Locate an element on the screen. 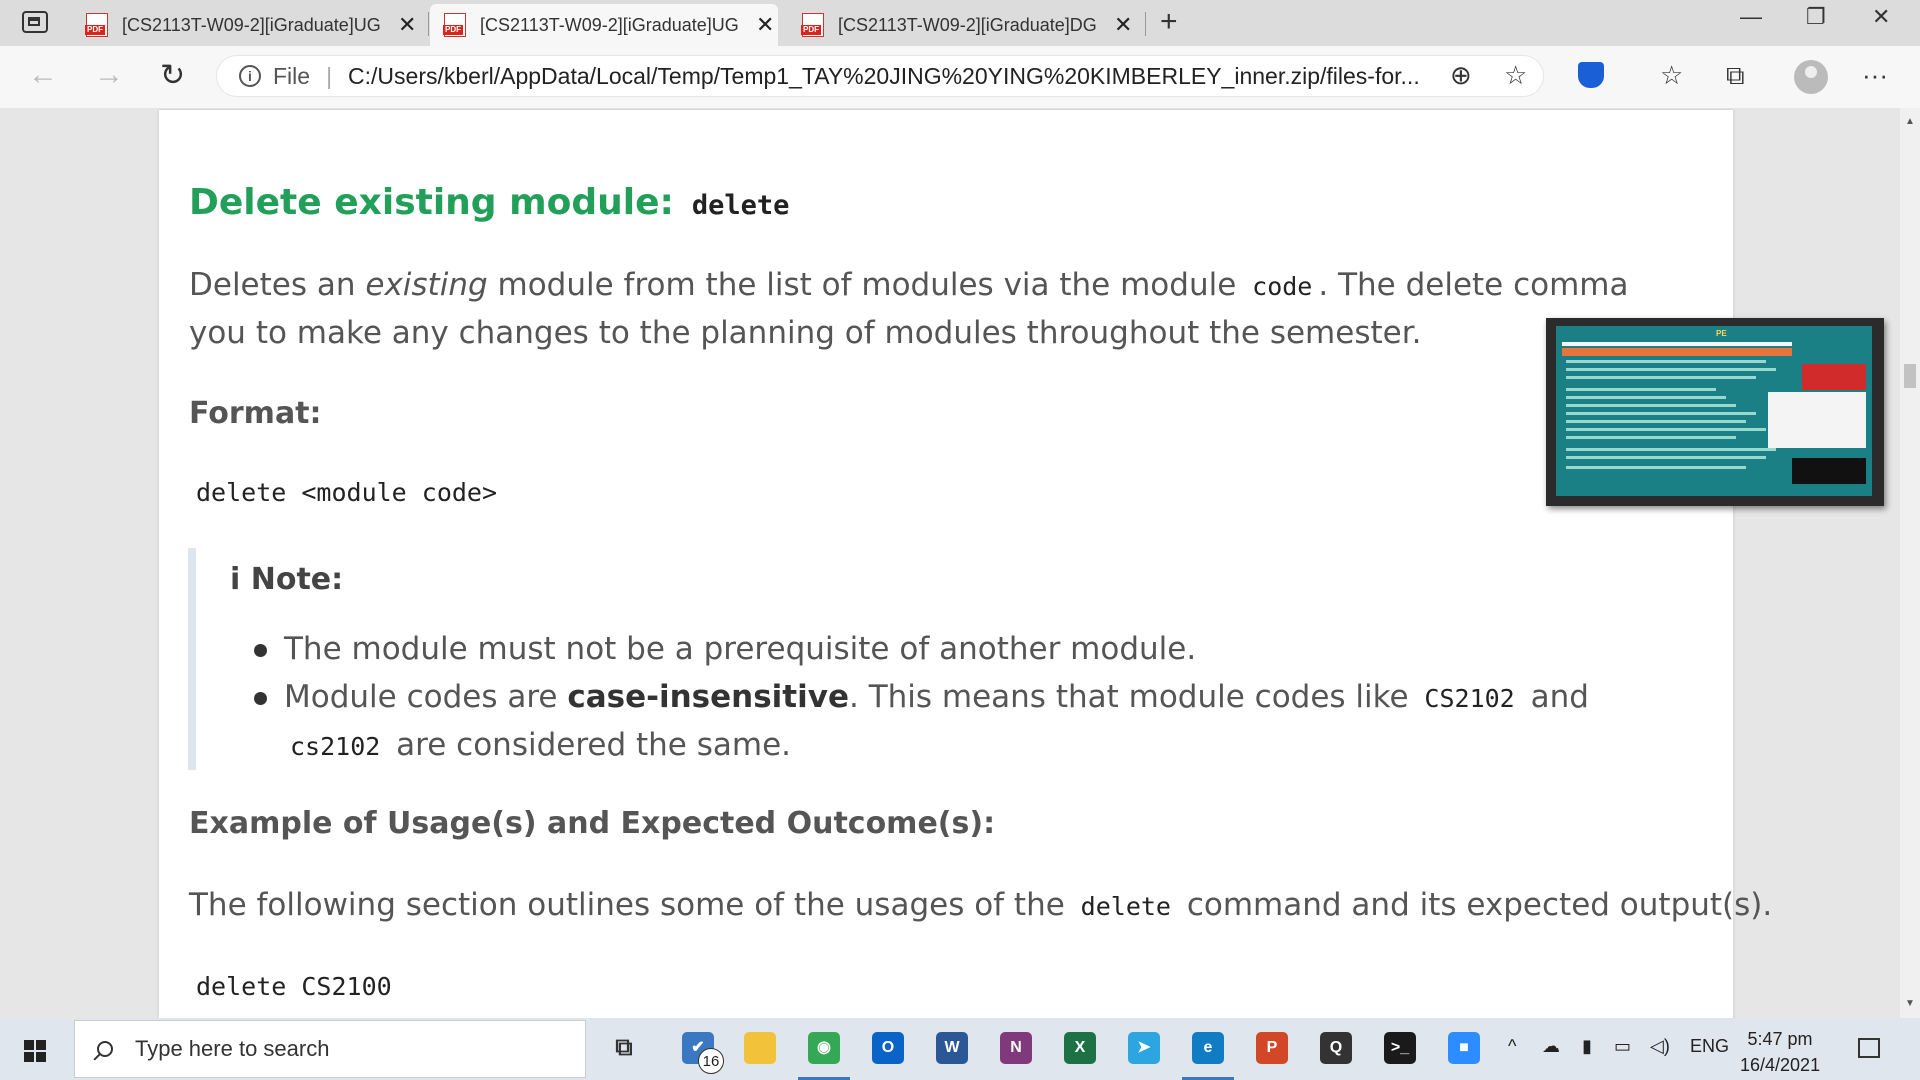 This screenshot has height=1080, width=1920. todo-count-badge: 16 is located at coordinates (711, 1061).